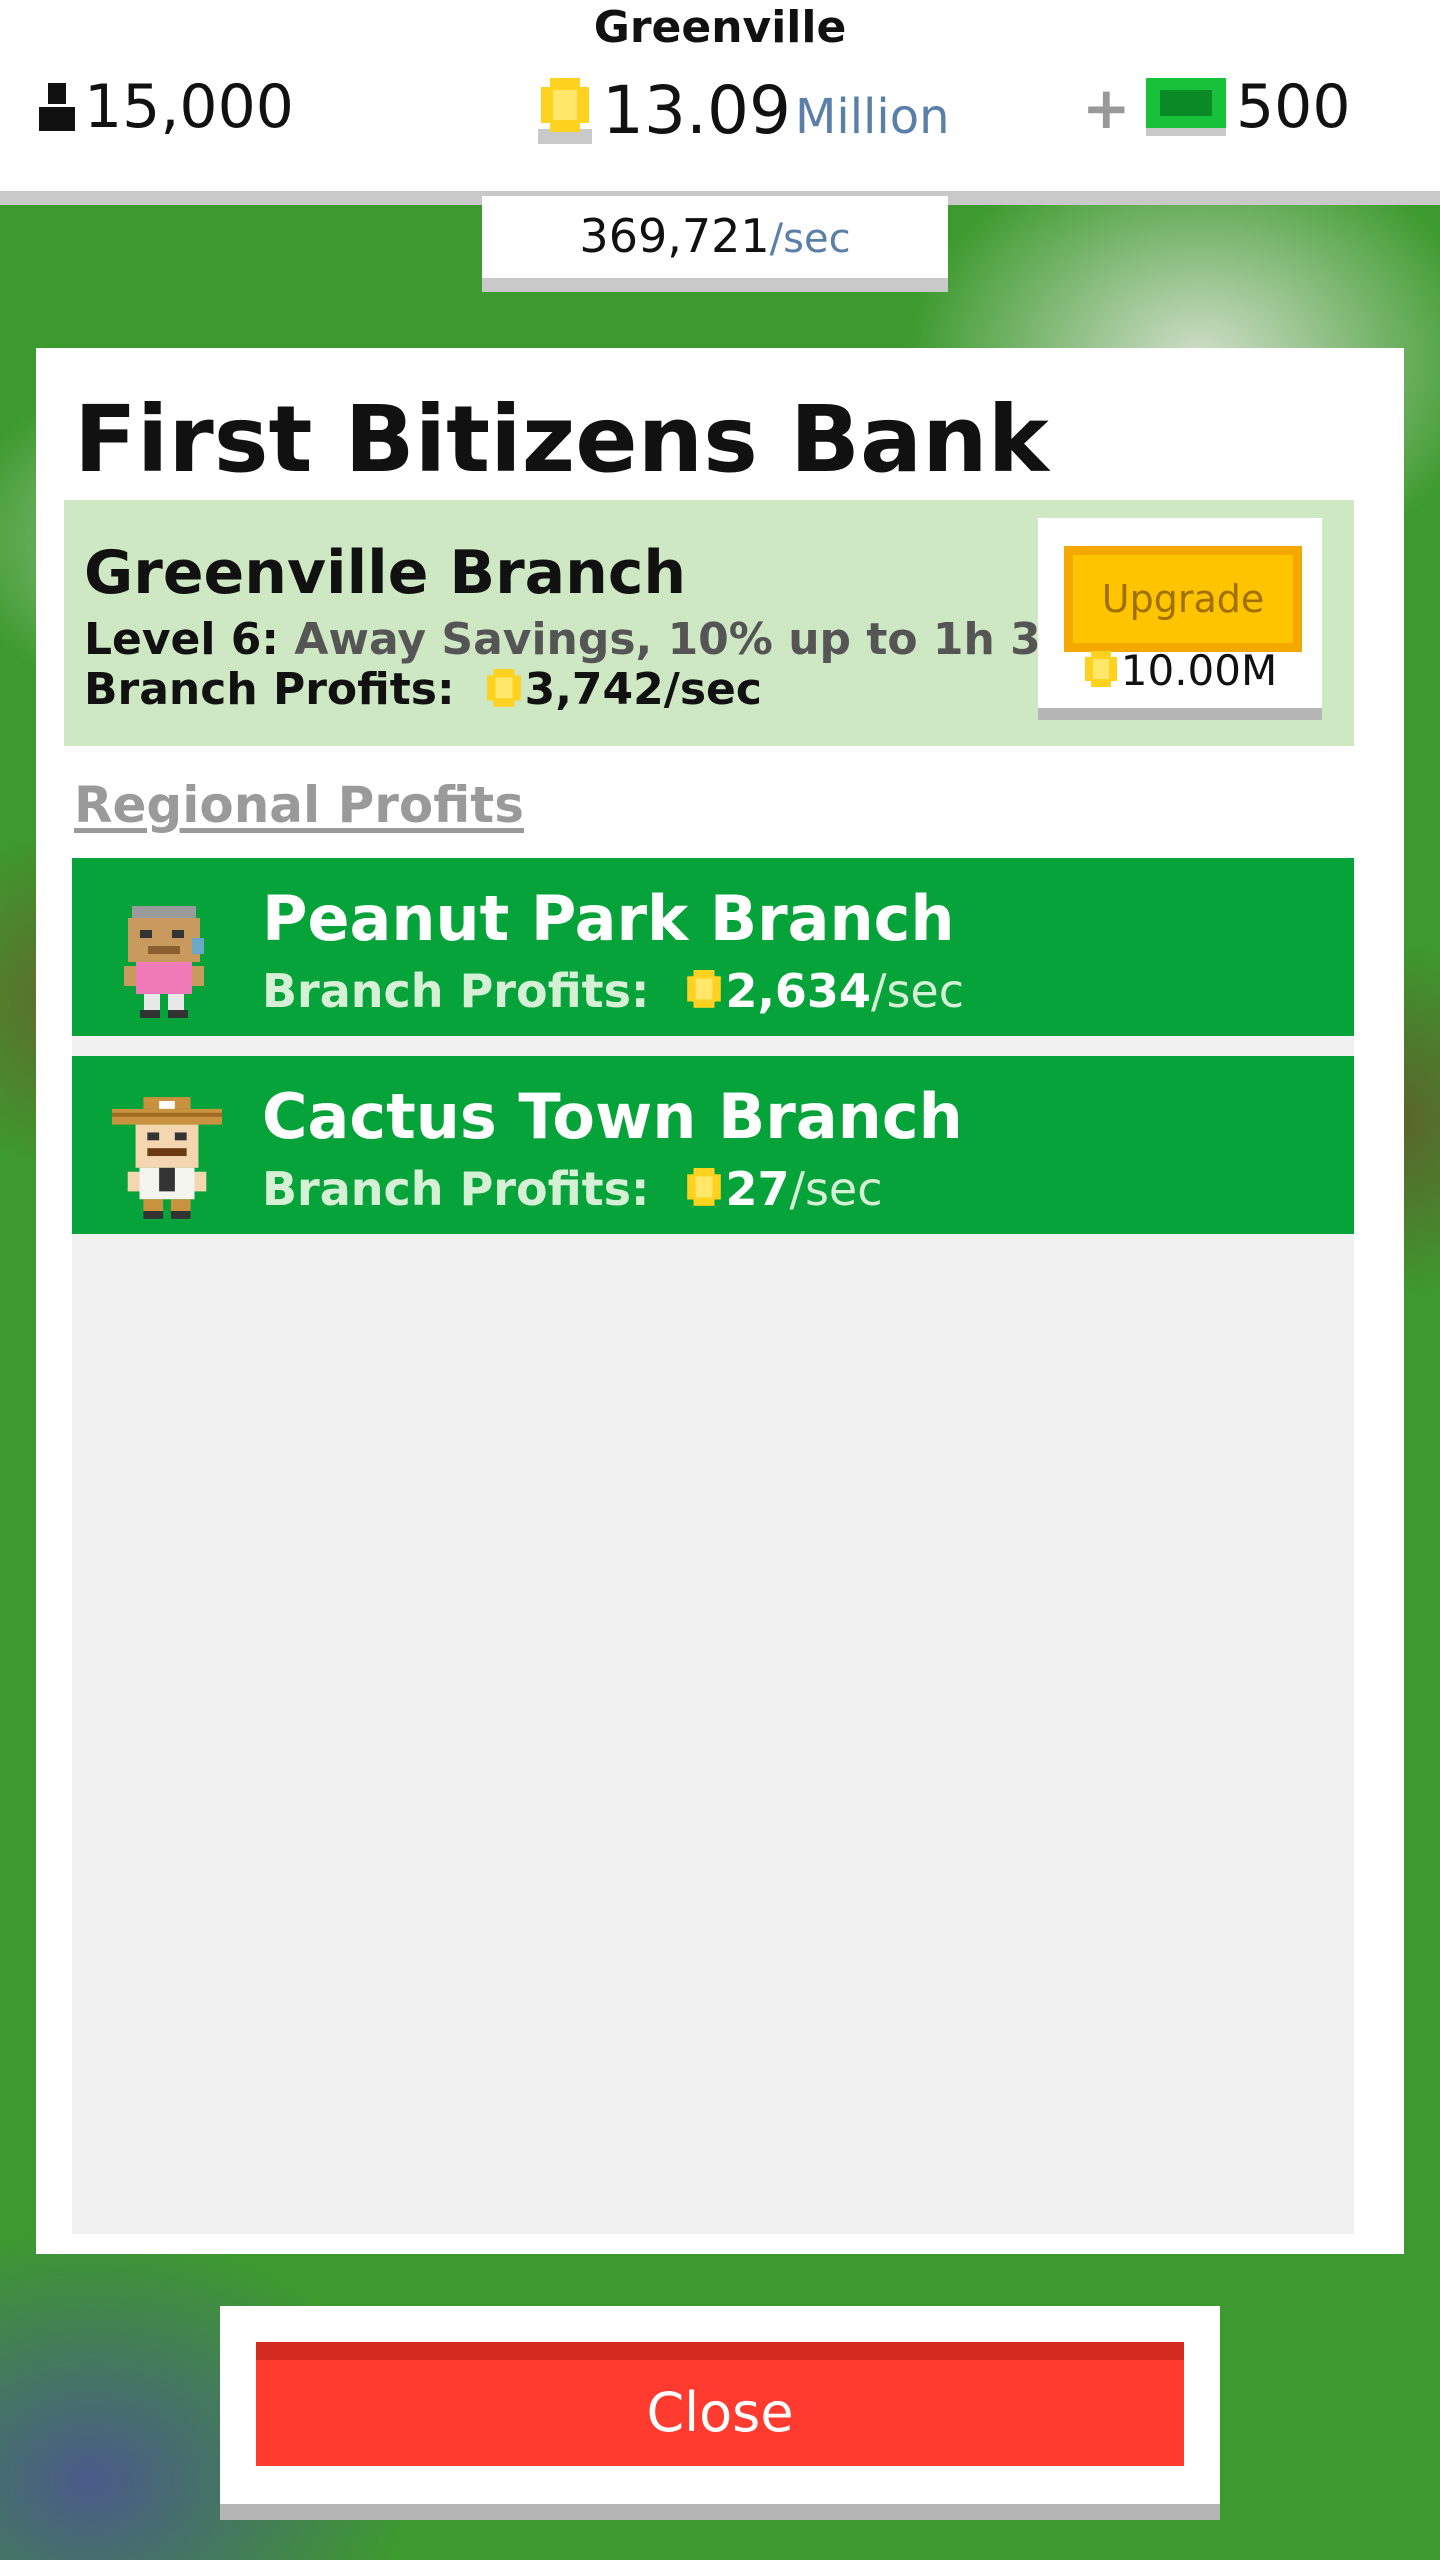  I want to click on branch-level: Level 6: Away Savings, 10% up to 1h 30m, so click(600, 639).